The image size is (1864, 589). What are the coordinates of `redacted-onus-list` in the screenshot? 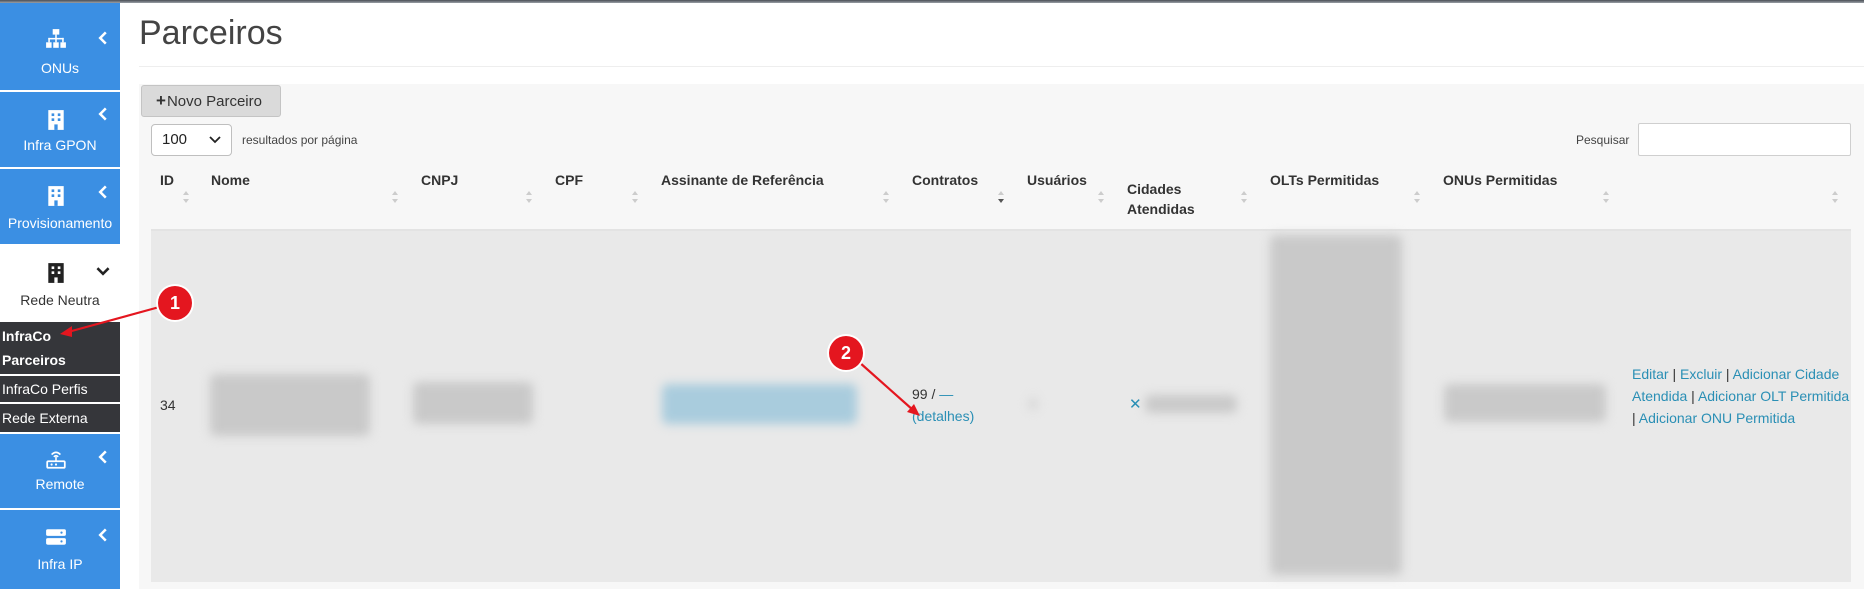 It's located at (1525, 403).